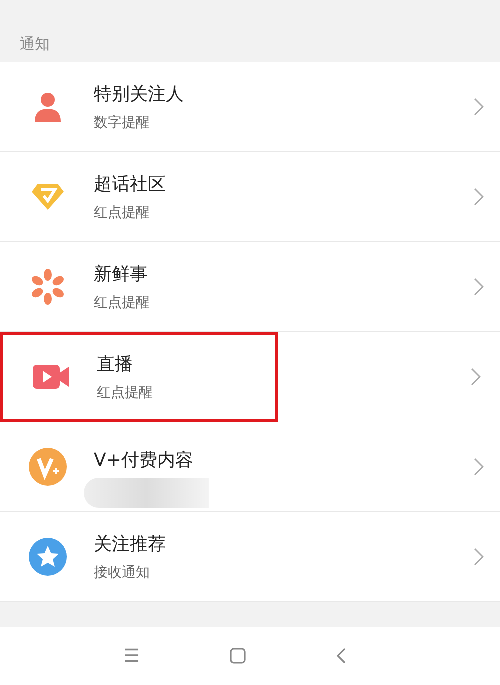  Describe the element at coordinates (122, 573) in the screenshot. I see `row-subtitle: 接收通知` at that location.